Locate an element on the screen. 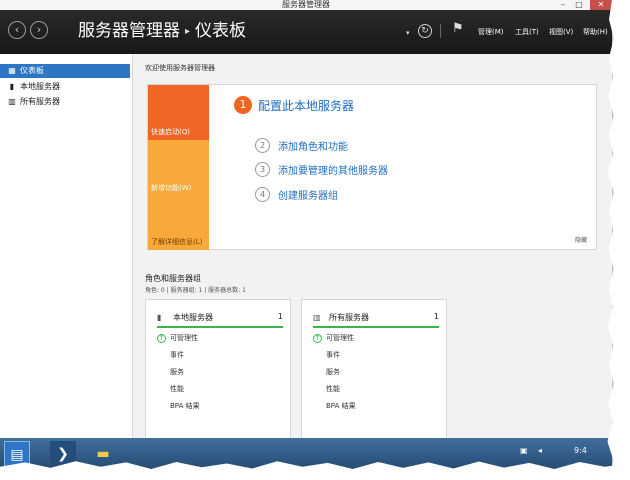 This screenshot has width=630, height=480. maximize-button: □ is located at coordinates (579, 5).